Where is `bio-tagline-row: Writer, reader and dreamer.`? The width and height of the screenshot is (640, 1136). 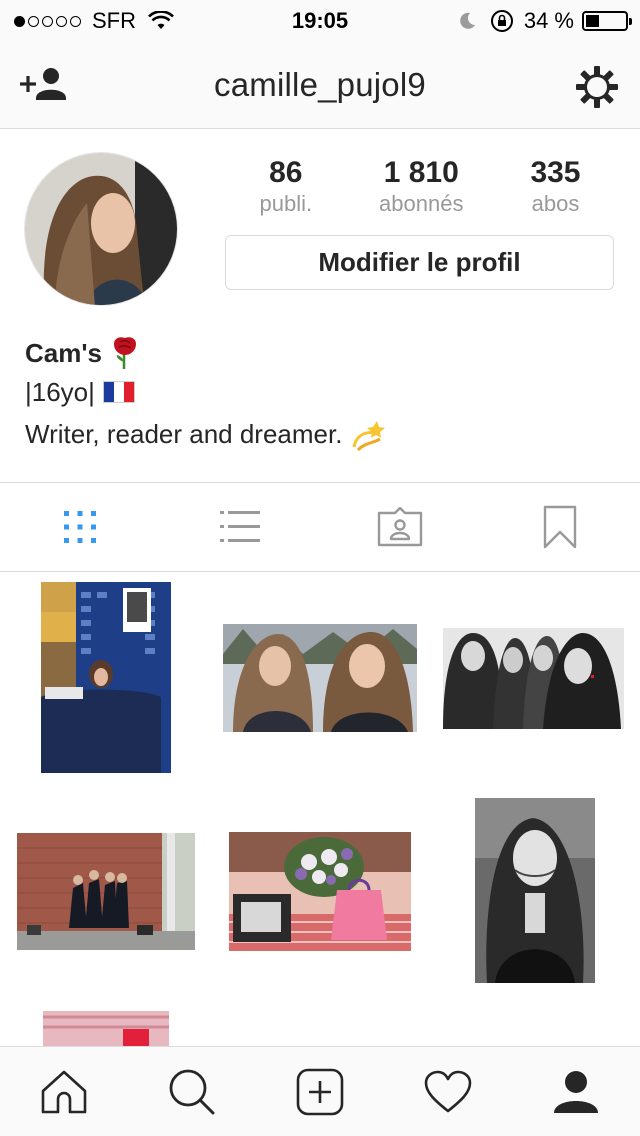 bio-tagline-row: Writer, reader and dreamer. is located at coordinates (320, 434).